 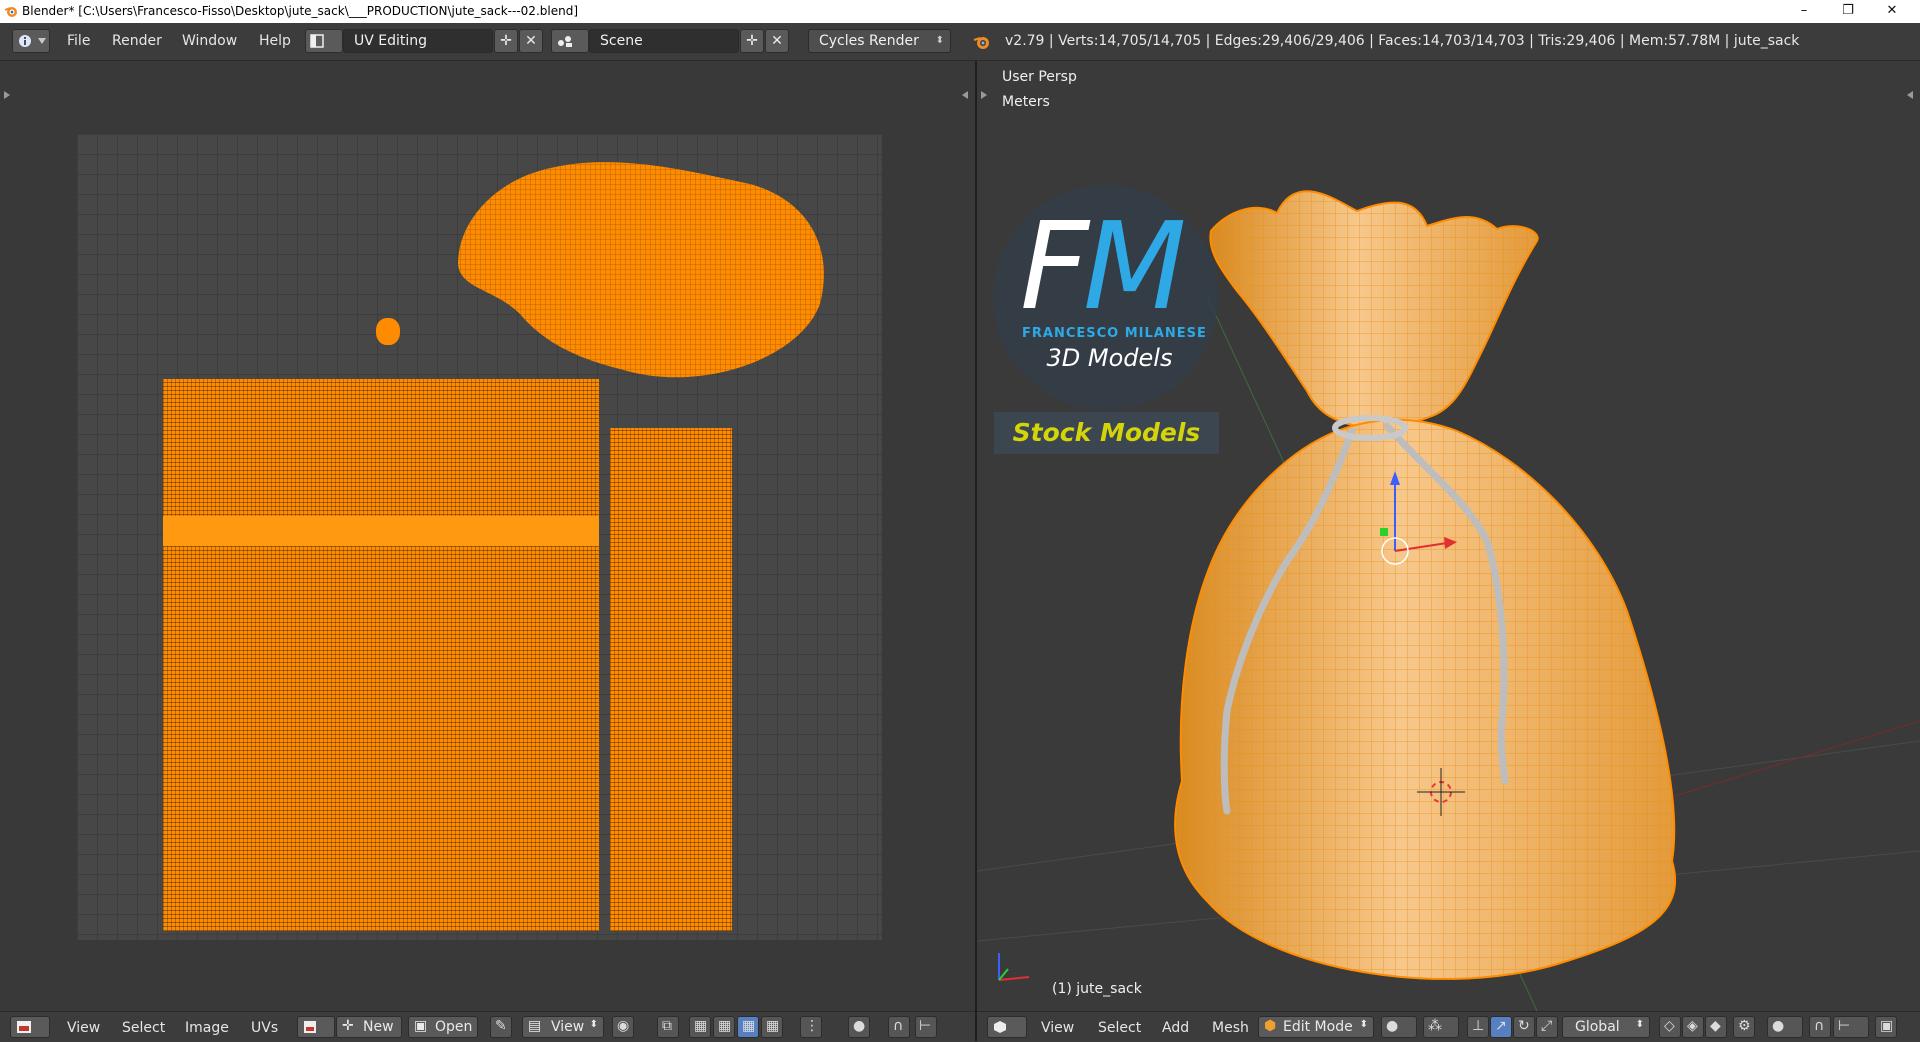 I want to click on uv-island-band, so click(x=381, y=531).